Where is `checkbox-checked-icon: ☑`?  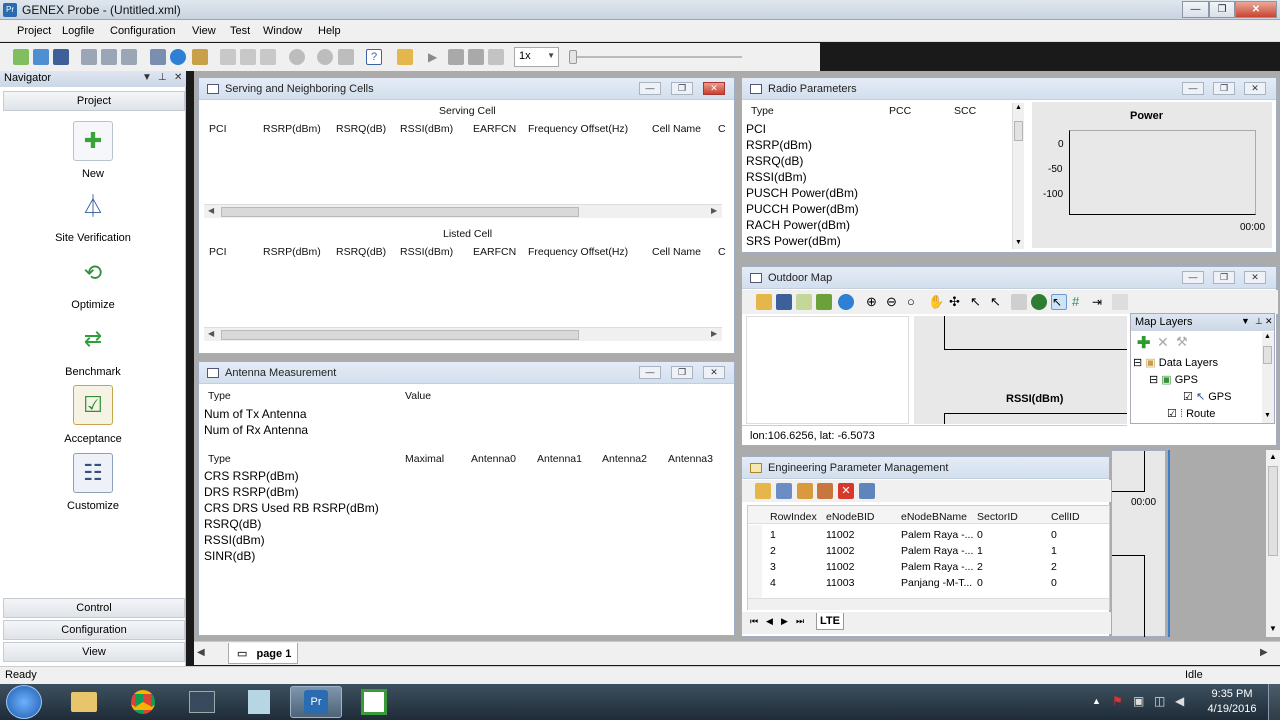 checkbox-checked-icon: ☑ is located at coordinates (1188, 397).